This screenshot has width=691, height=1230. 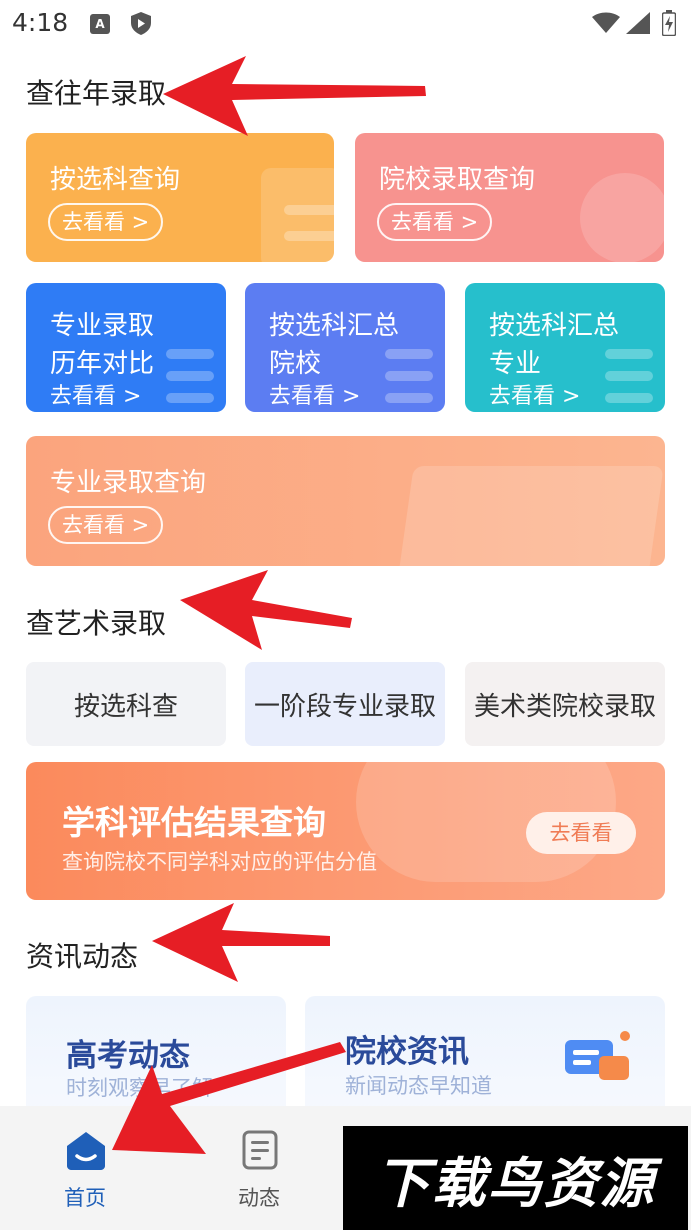 What do you see at coordinates (141, 23) in the screenshot?
I see `shield-icon` at bounding box center [141, 23].